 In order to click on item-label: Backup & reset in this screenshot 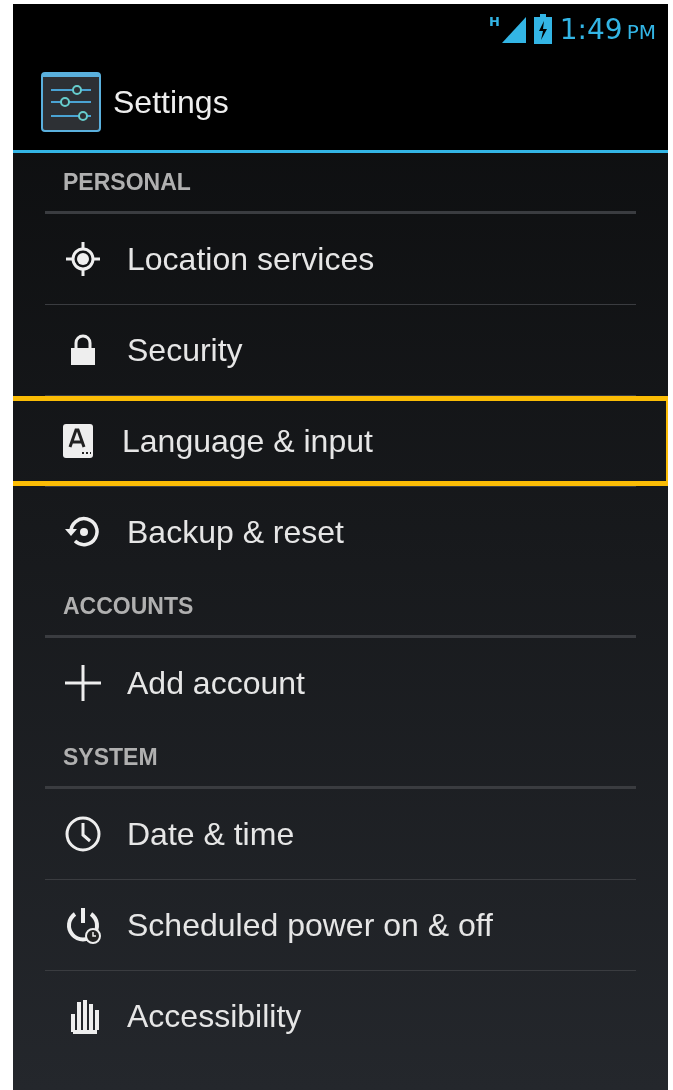, I will do `click(235, 532)`.